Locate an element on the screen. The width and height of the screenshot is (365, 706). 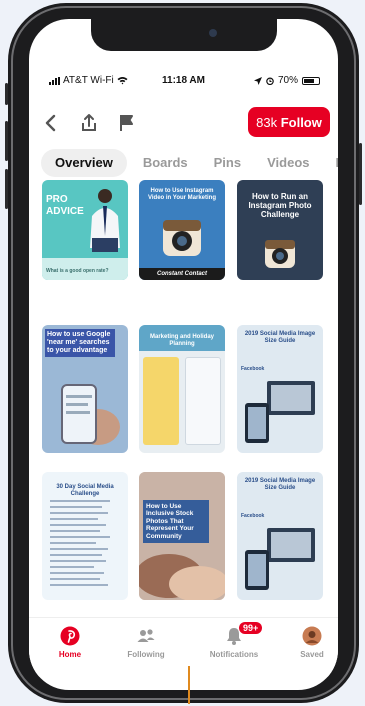
tab-boards: Boards is located at coordinates (165, 163).